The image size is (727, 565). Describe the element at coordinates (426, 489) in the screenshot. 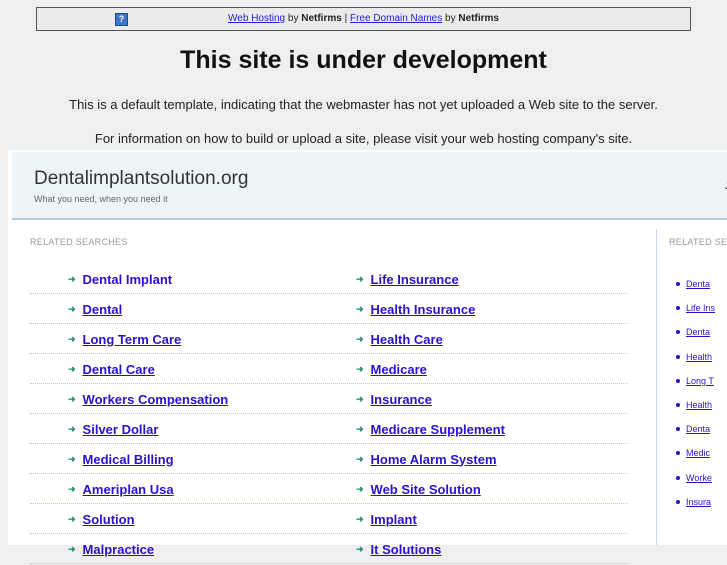

I see `related-search-link: Web Site Solution` at that location.